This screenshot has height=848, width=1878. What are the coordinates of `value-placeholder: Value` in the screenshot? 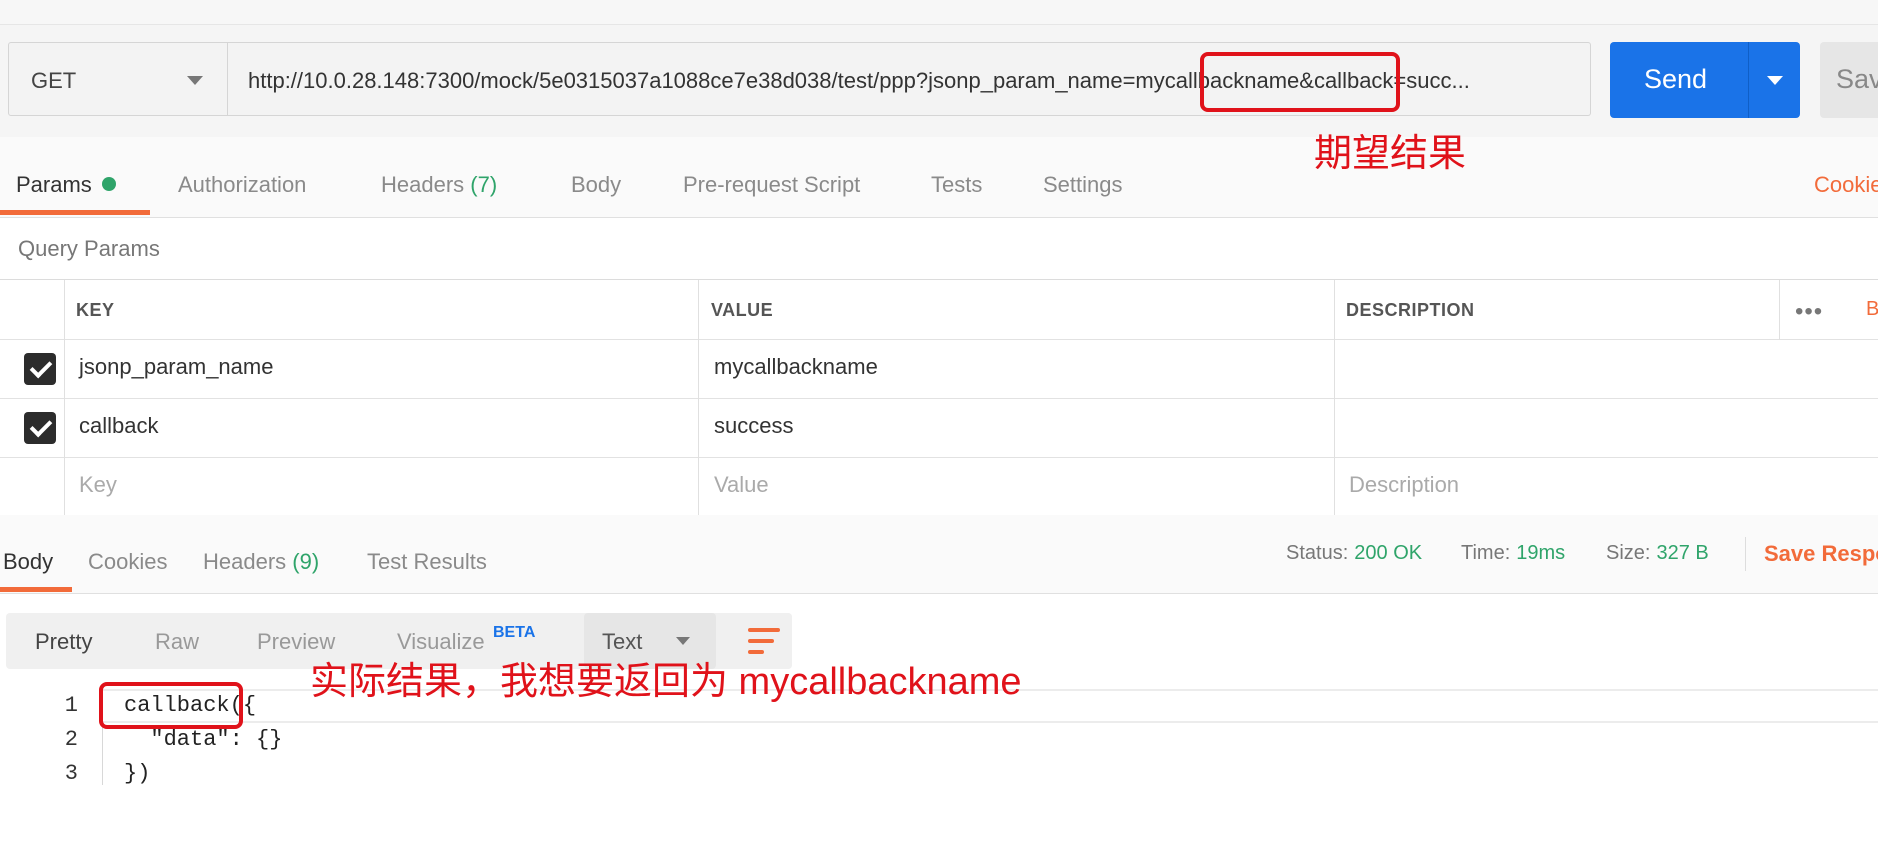 It's located at (741, 485).